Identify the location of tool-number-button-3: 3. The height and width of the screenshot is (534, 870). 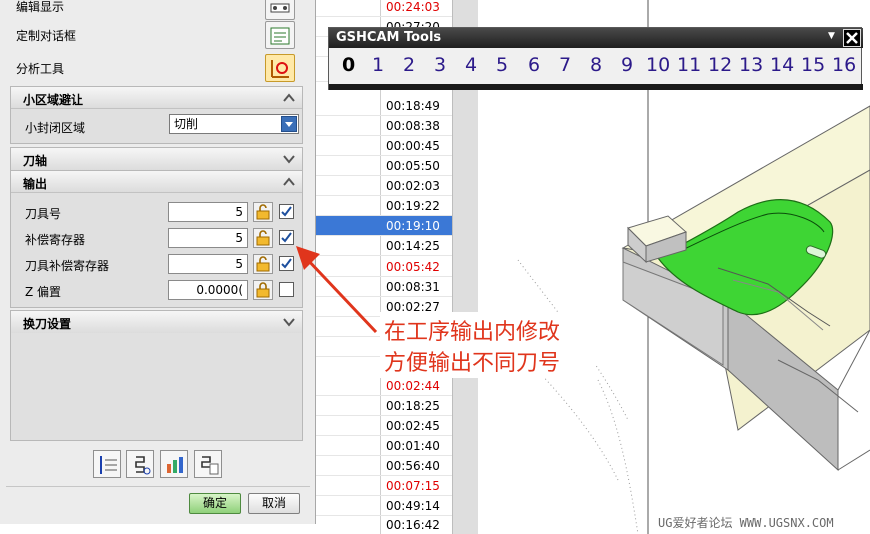
(440, 65).